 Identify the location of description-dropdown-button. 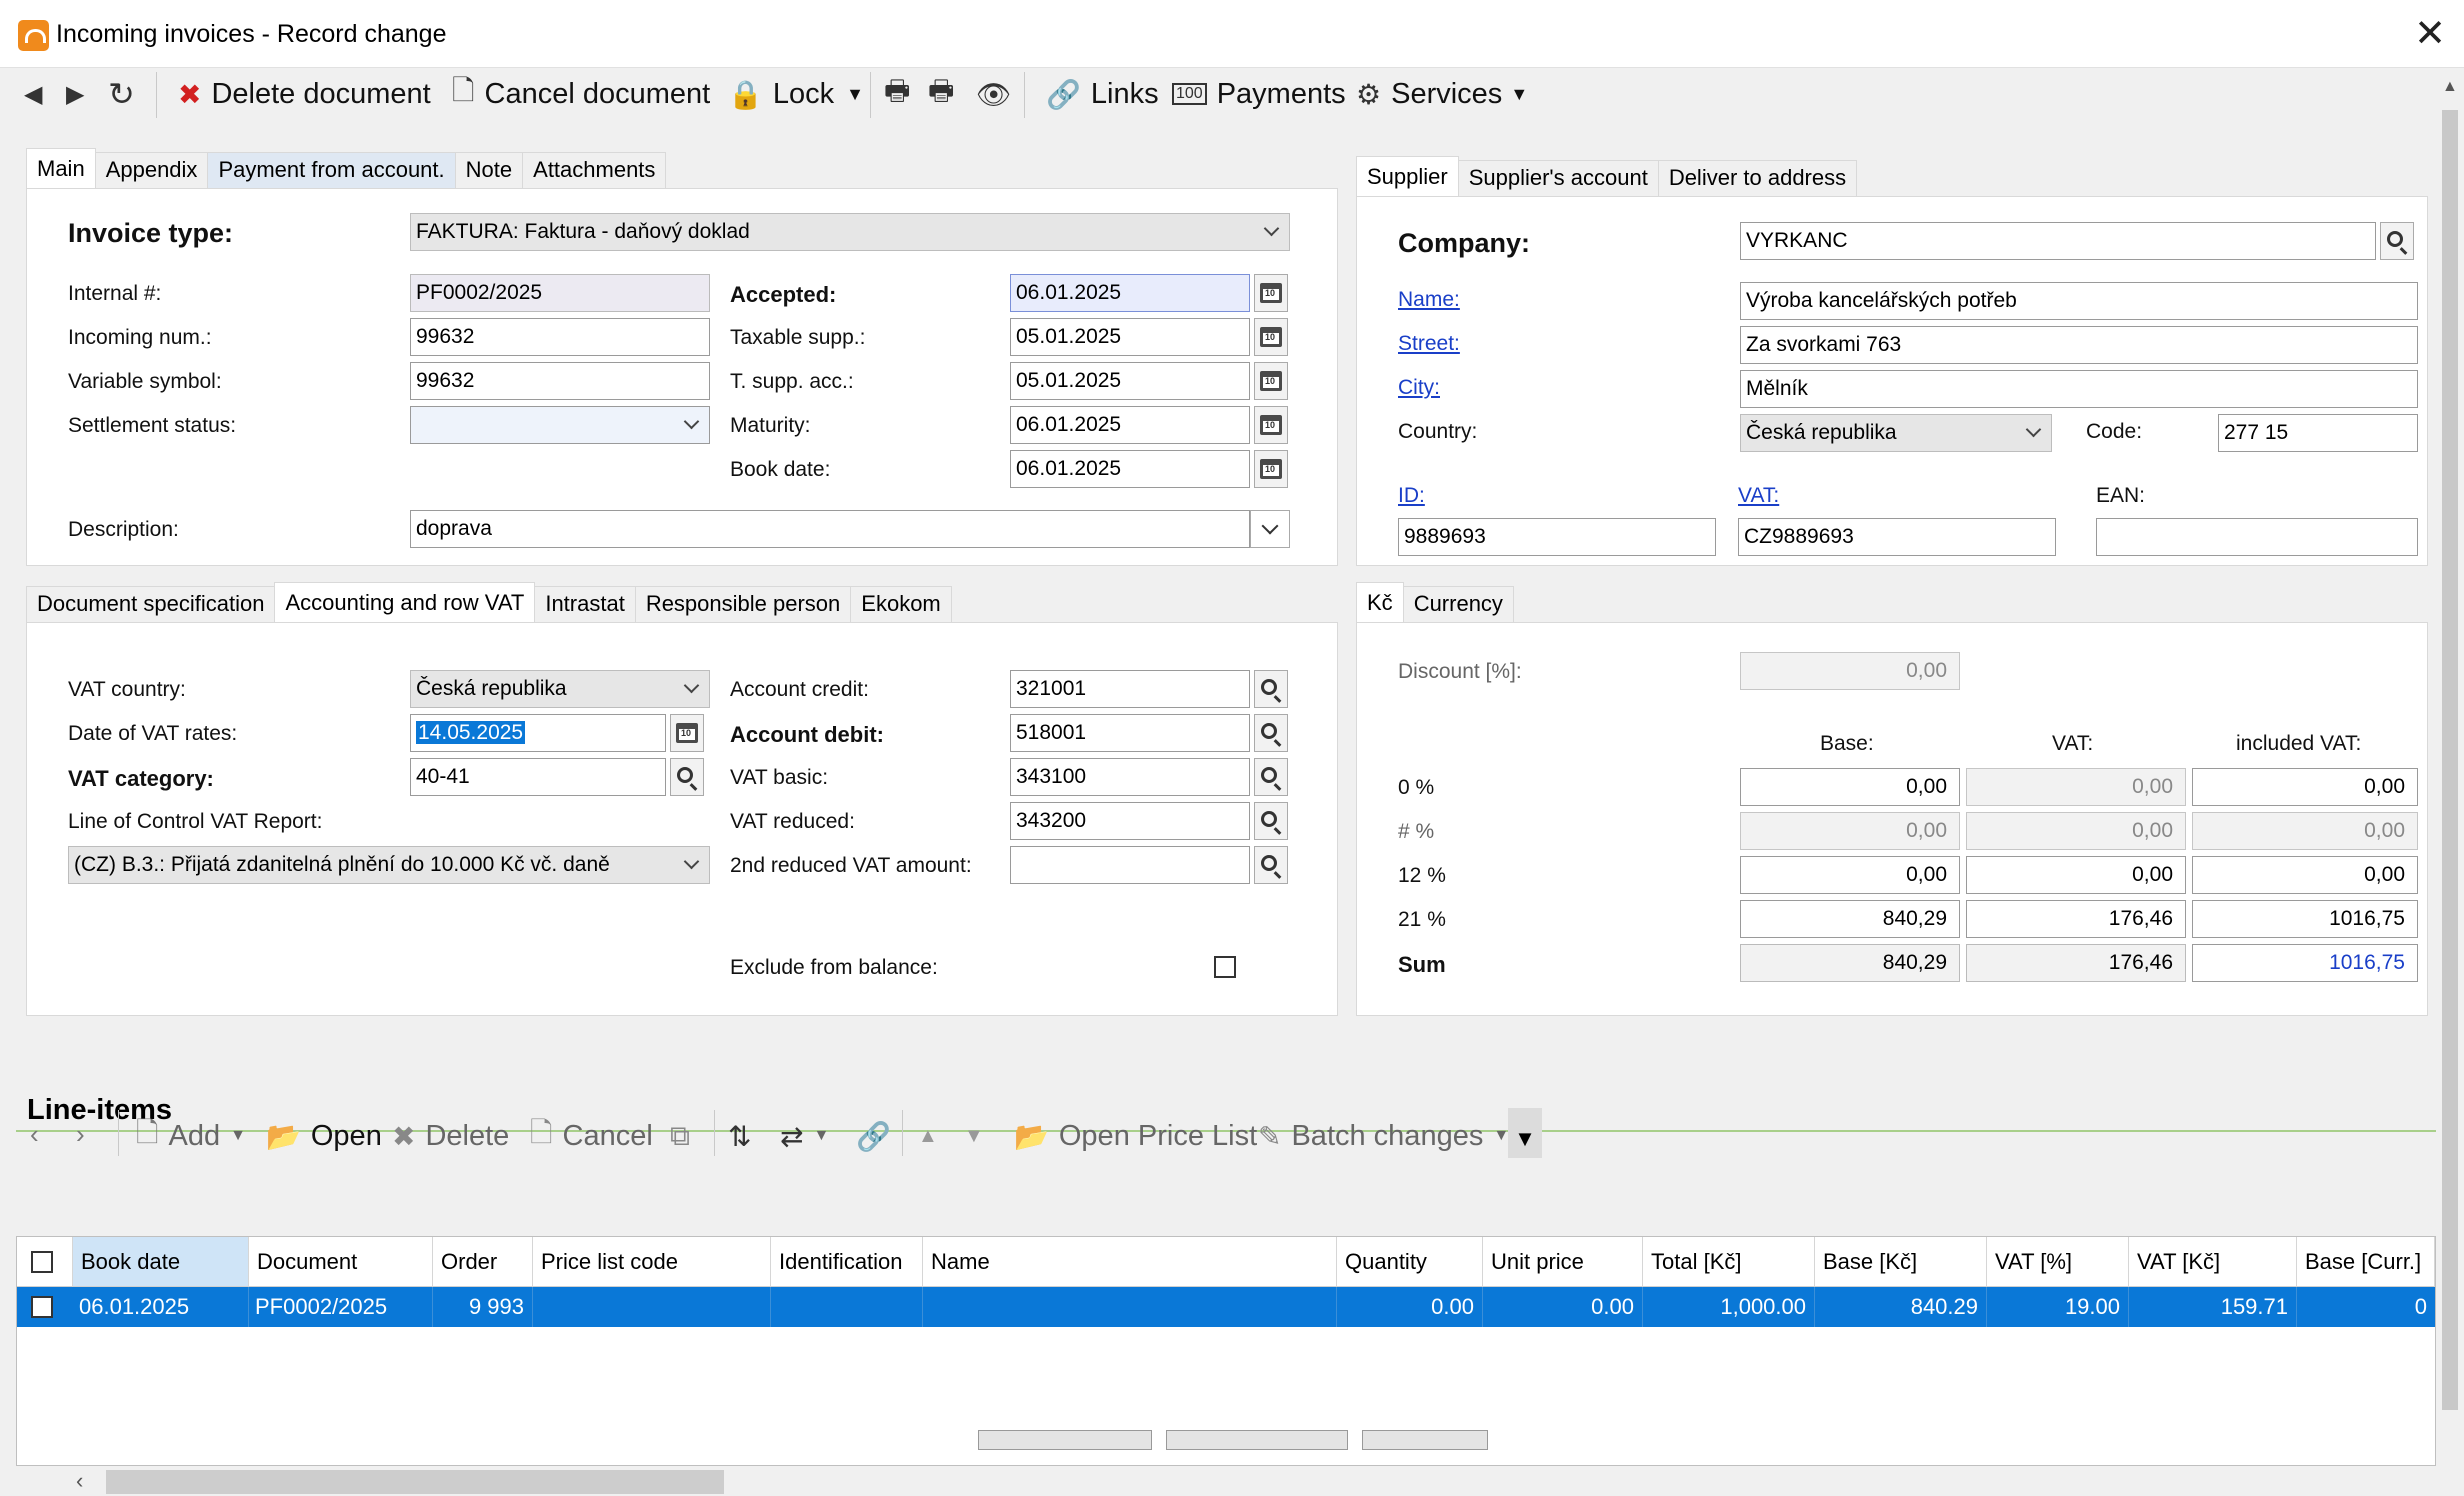
(1270, 529).